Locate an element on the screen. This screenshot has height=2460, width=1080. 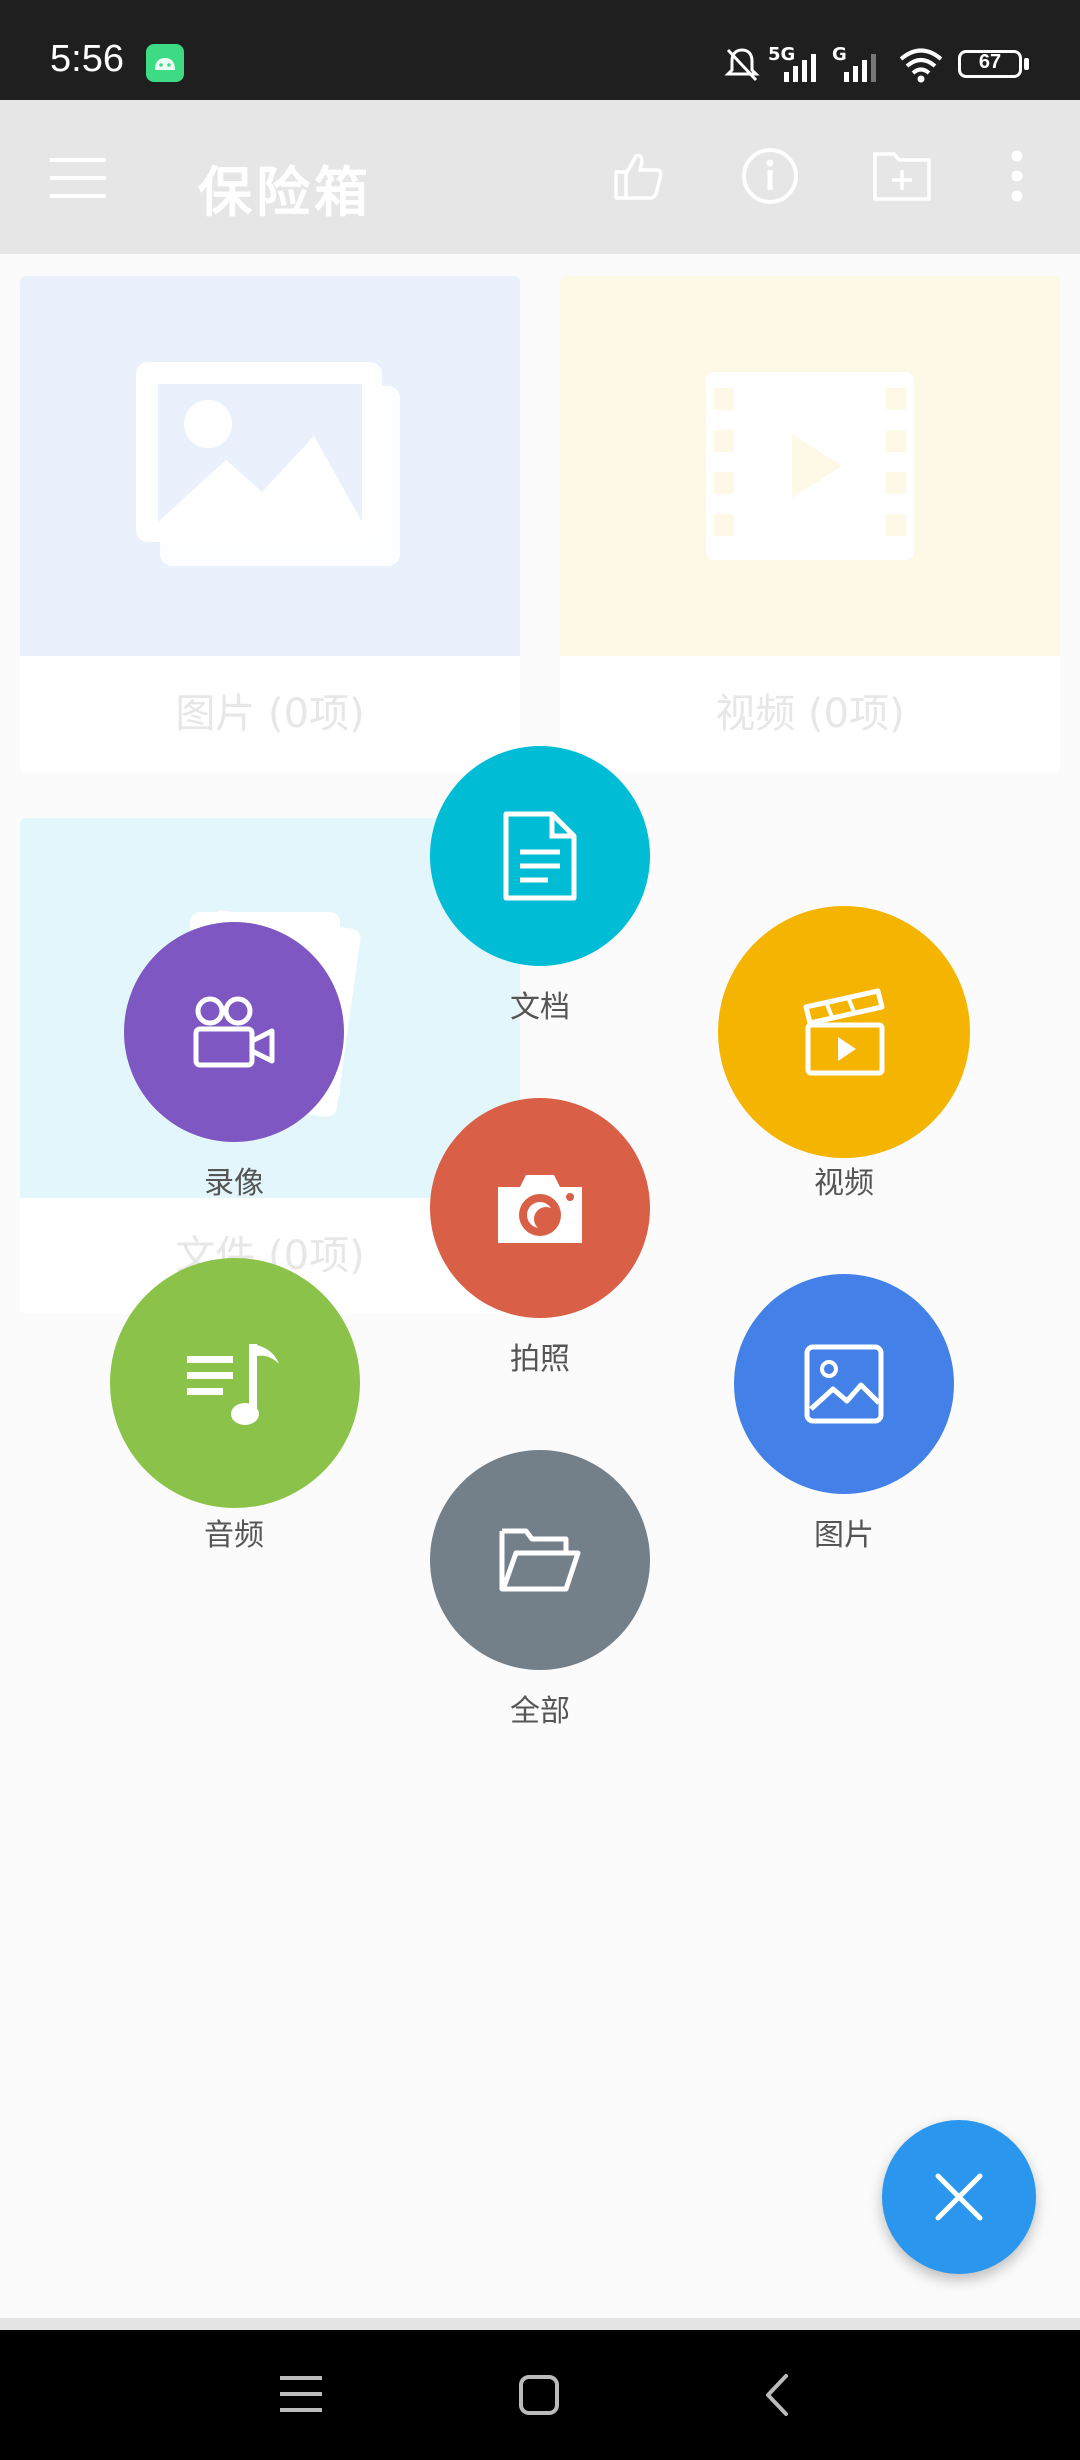
close-icon is located at coordinates (959, 2197).